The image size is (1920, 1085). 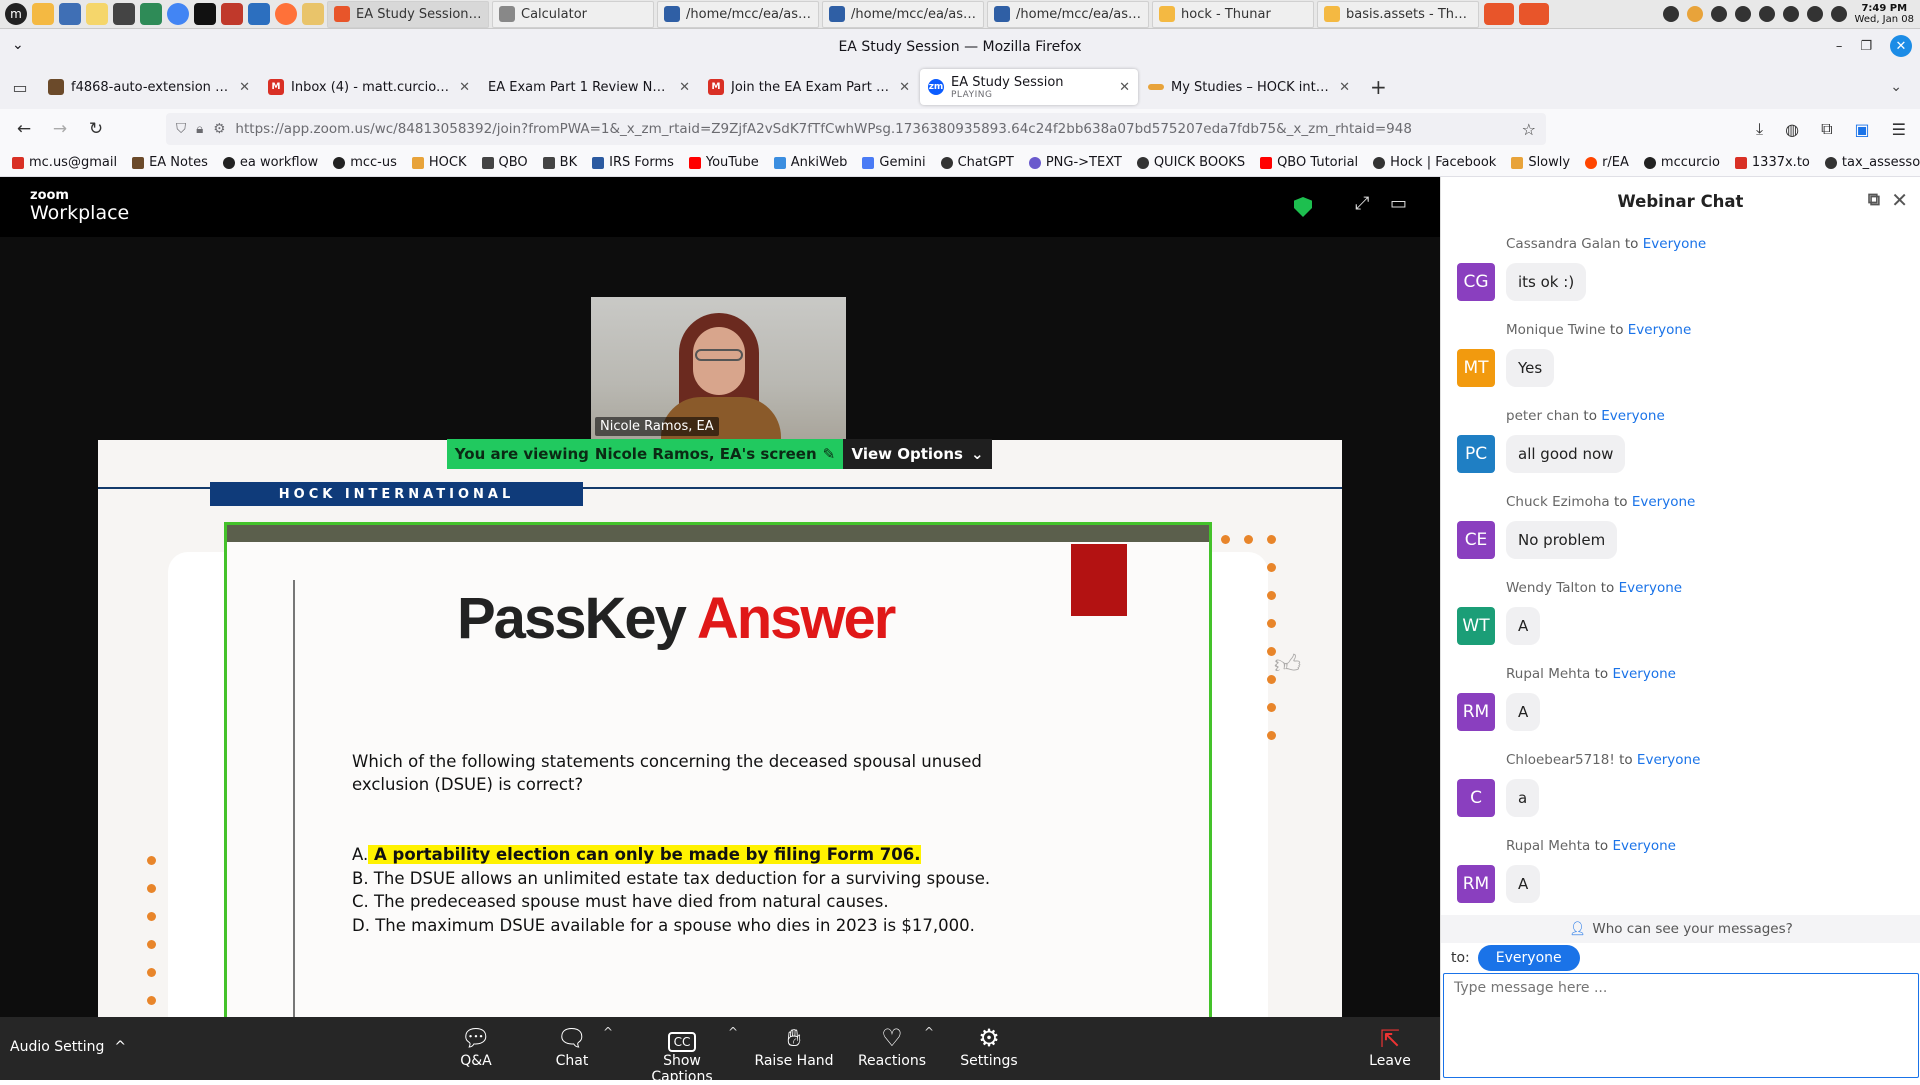 What do you see at coordinates (170, 162) in the screenshot?
I see `bookmark-ea-notes: EA Notes` at bounding box center [170, 162].